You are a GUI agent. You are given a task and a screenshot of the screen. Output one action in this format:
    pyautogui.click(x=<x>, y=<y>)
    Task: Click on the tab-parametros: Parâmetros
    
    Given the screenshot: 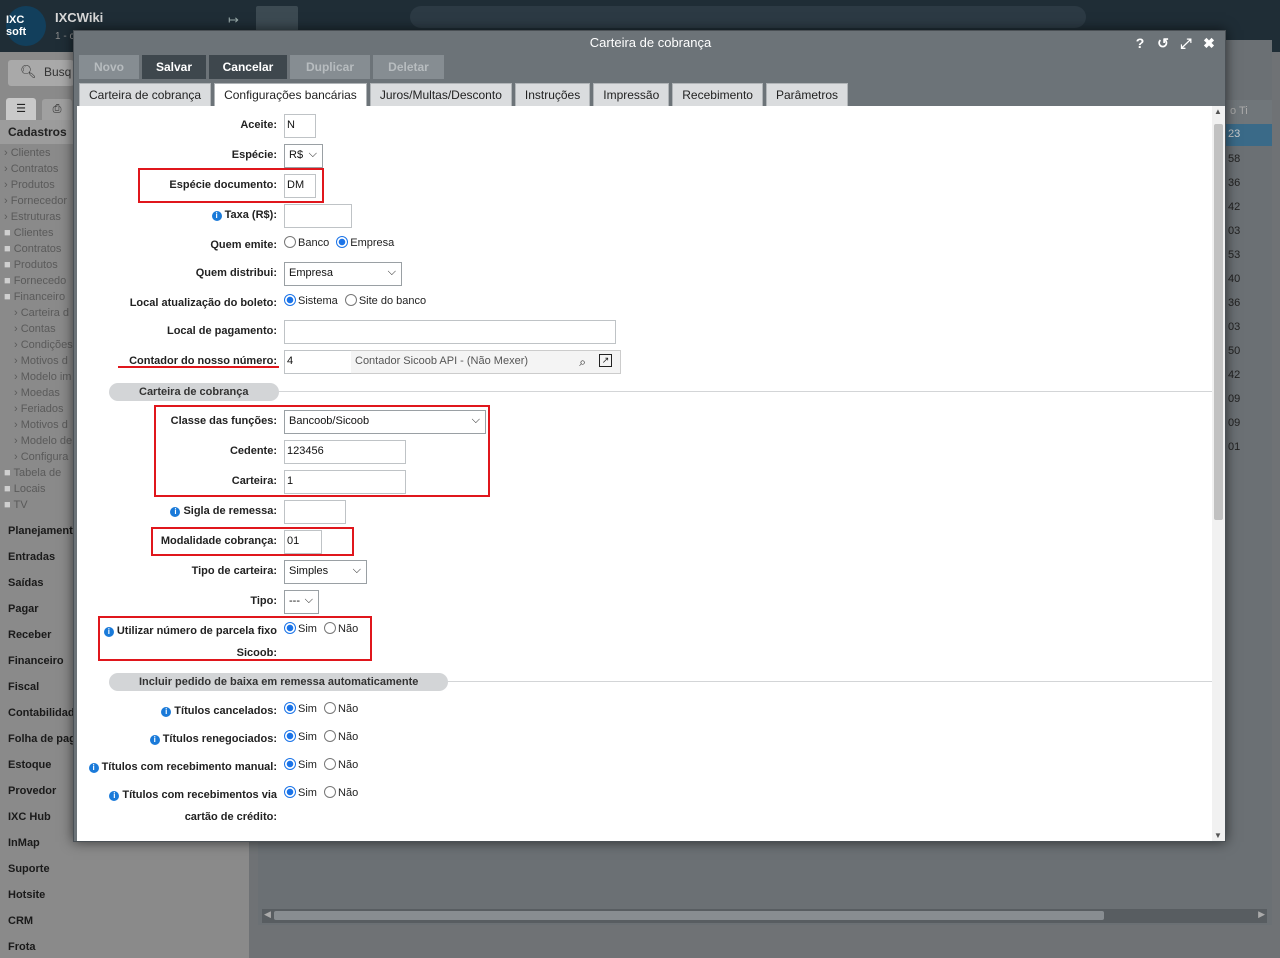 What is the action you would take?
    pyautogui.click(x=807, y=94)
    